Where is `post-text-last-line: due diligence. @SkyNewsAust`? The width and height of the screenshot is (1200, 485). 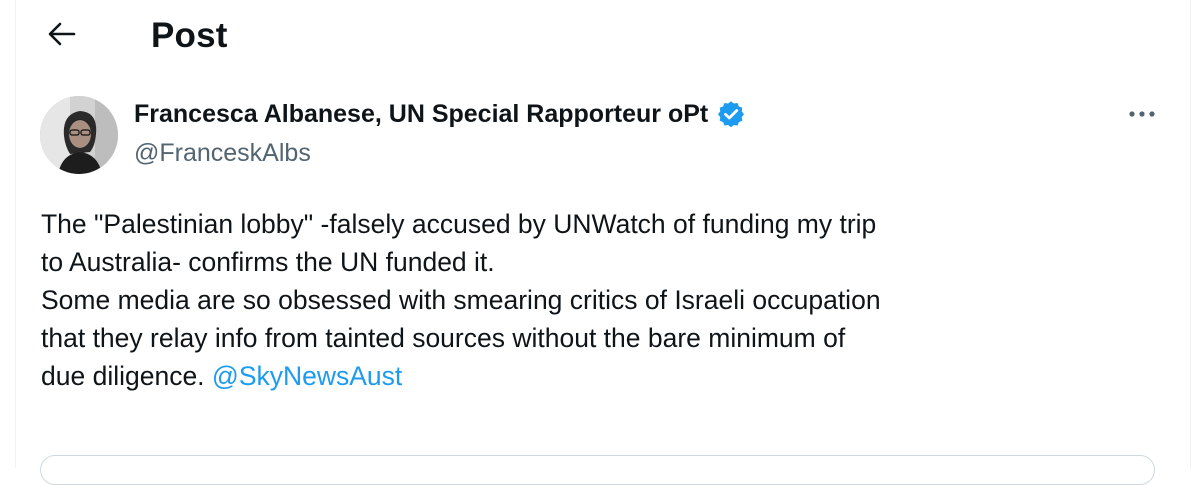 post-text-last-line: due diligence. @SkyNewsAust is located at coordinates (606, 376).